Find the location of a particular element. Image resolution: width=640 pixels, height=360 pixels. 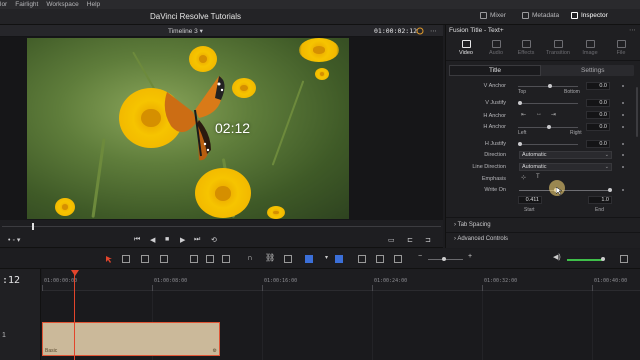

align-center-icon: ↔ is located at coordinates (539, 114).